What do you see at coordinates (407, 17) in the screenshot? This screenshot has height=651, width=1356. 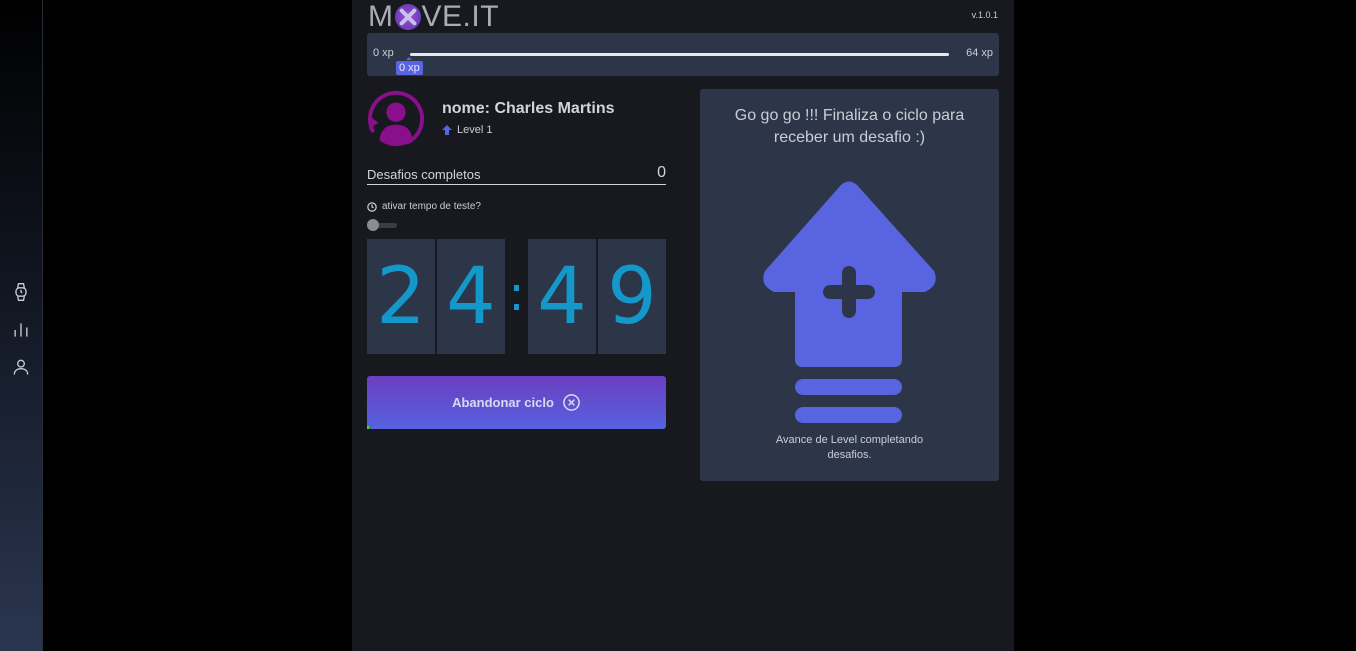 I see `logo-mark-icon` at bounding box center [407, 17].